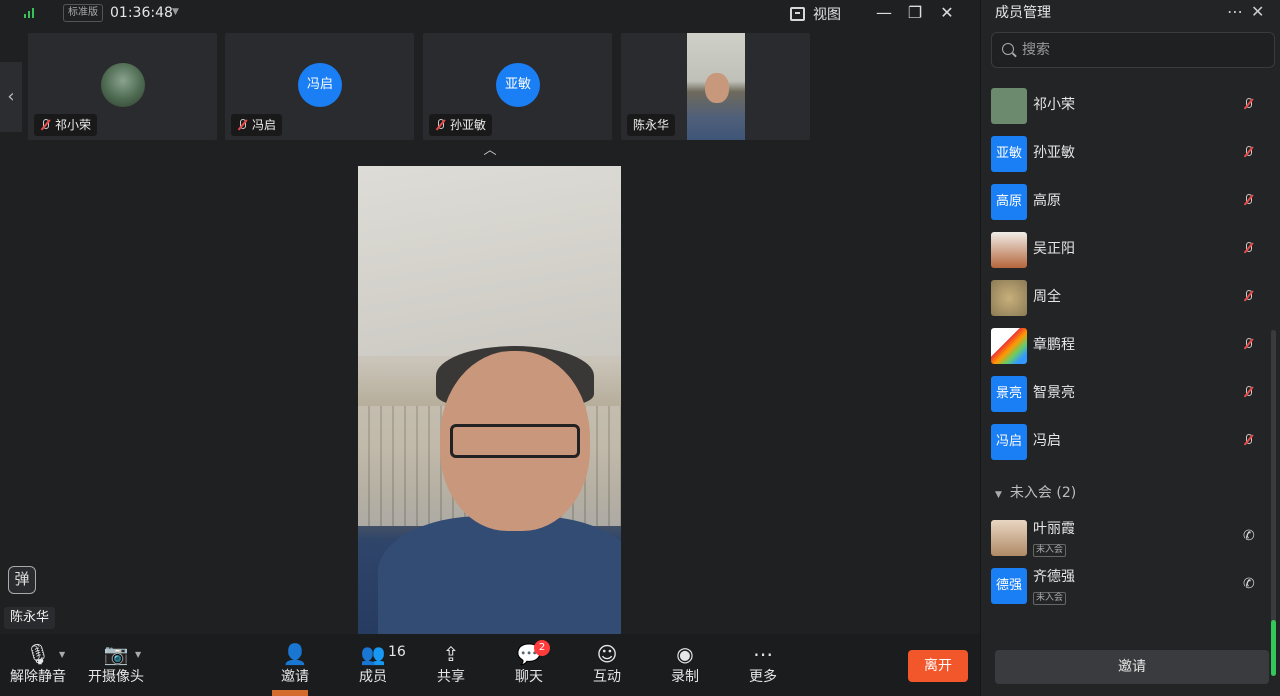 The width and height of the screenshot is (1280, 696). What do you see at coordinates (1054, 249) in the screenshot?
I see `member-name: 吴正阳` at bounding box center [1054, 249].